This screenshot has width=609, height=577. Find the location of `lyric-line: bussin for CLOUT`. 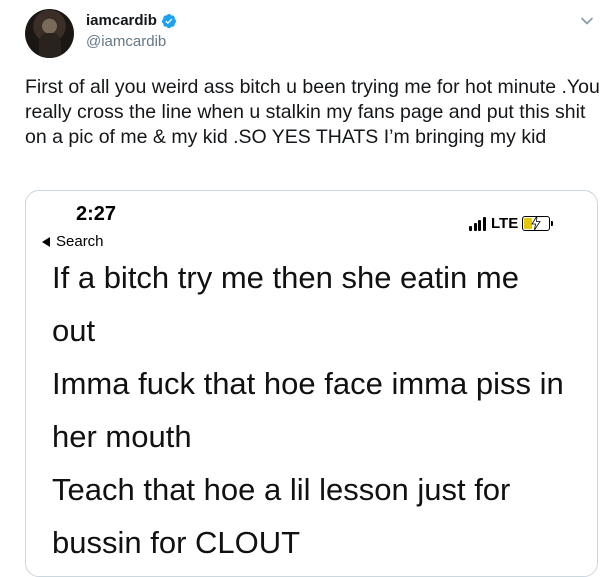

lyric-line: bussin for CLOUT is located at coordinates (176, 542).